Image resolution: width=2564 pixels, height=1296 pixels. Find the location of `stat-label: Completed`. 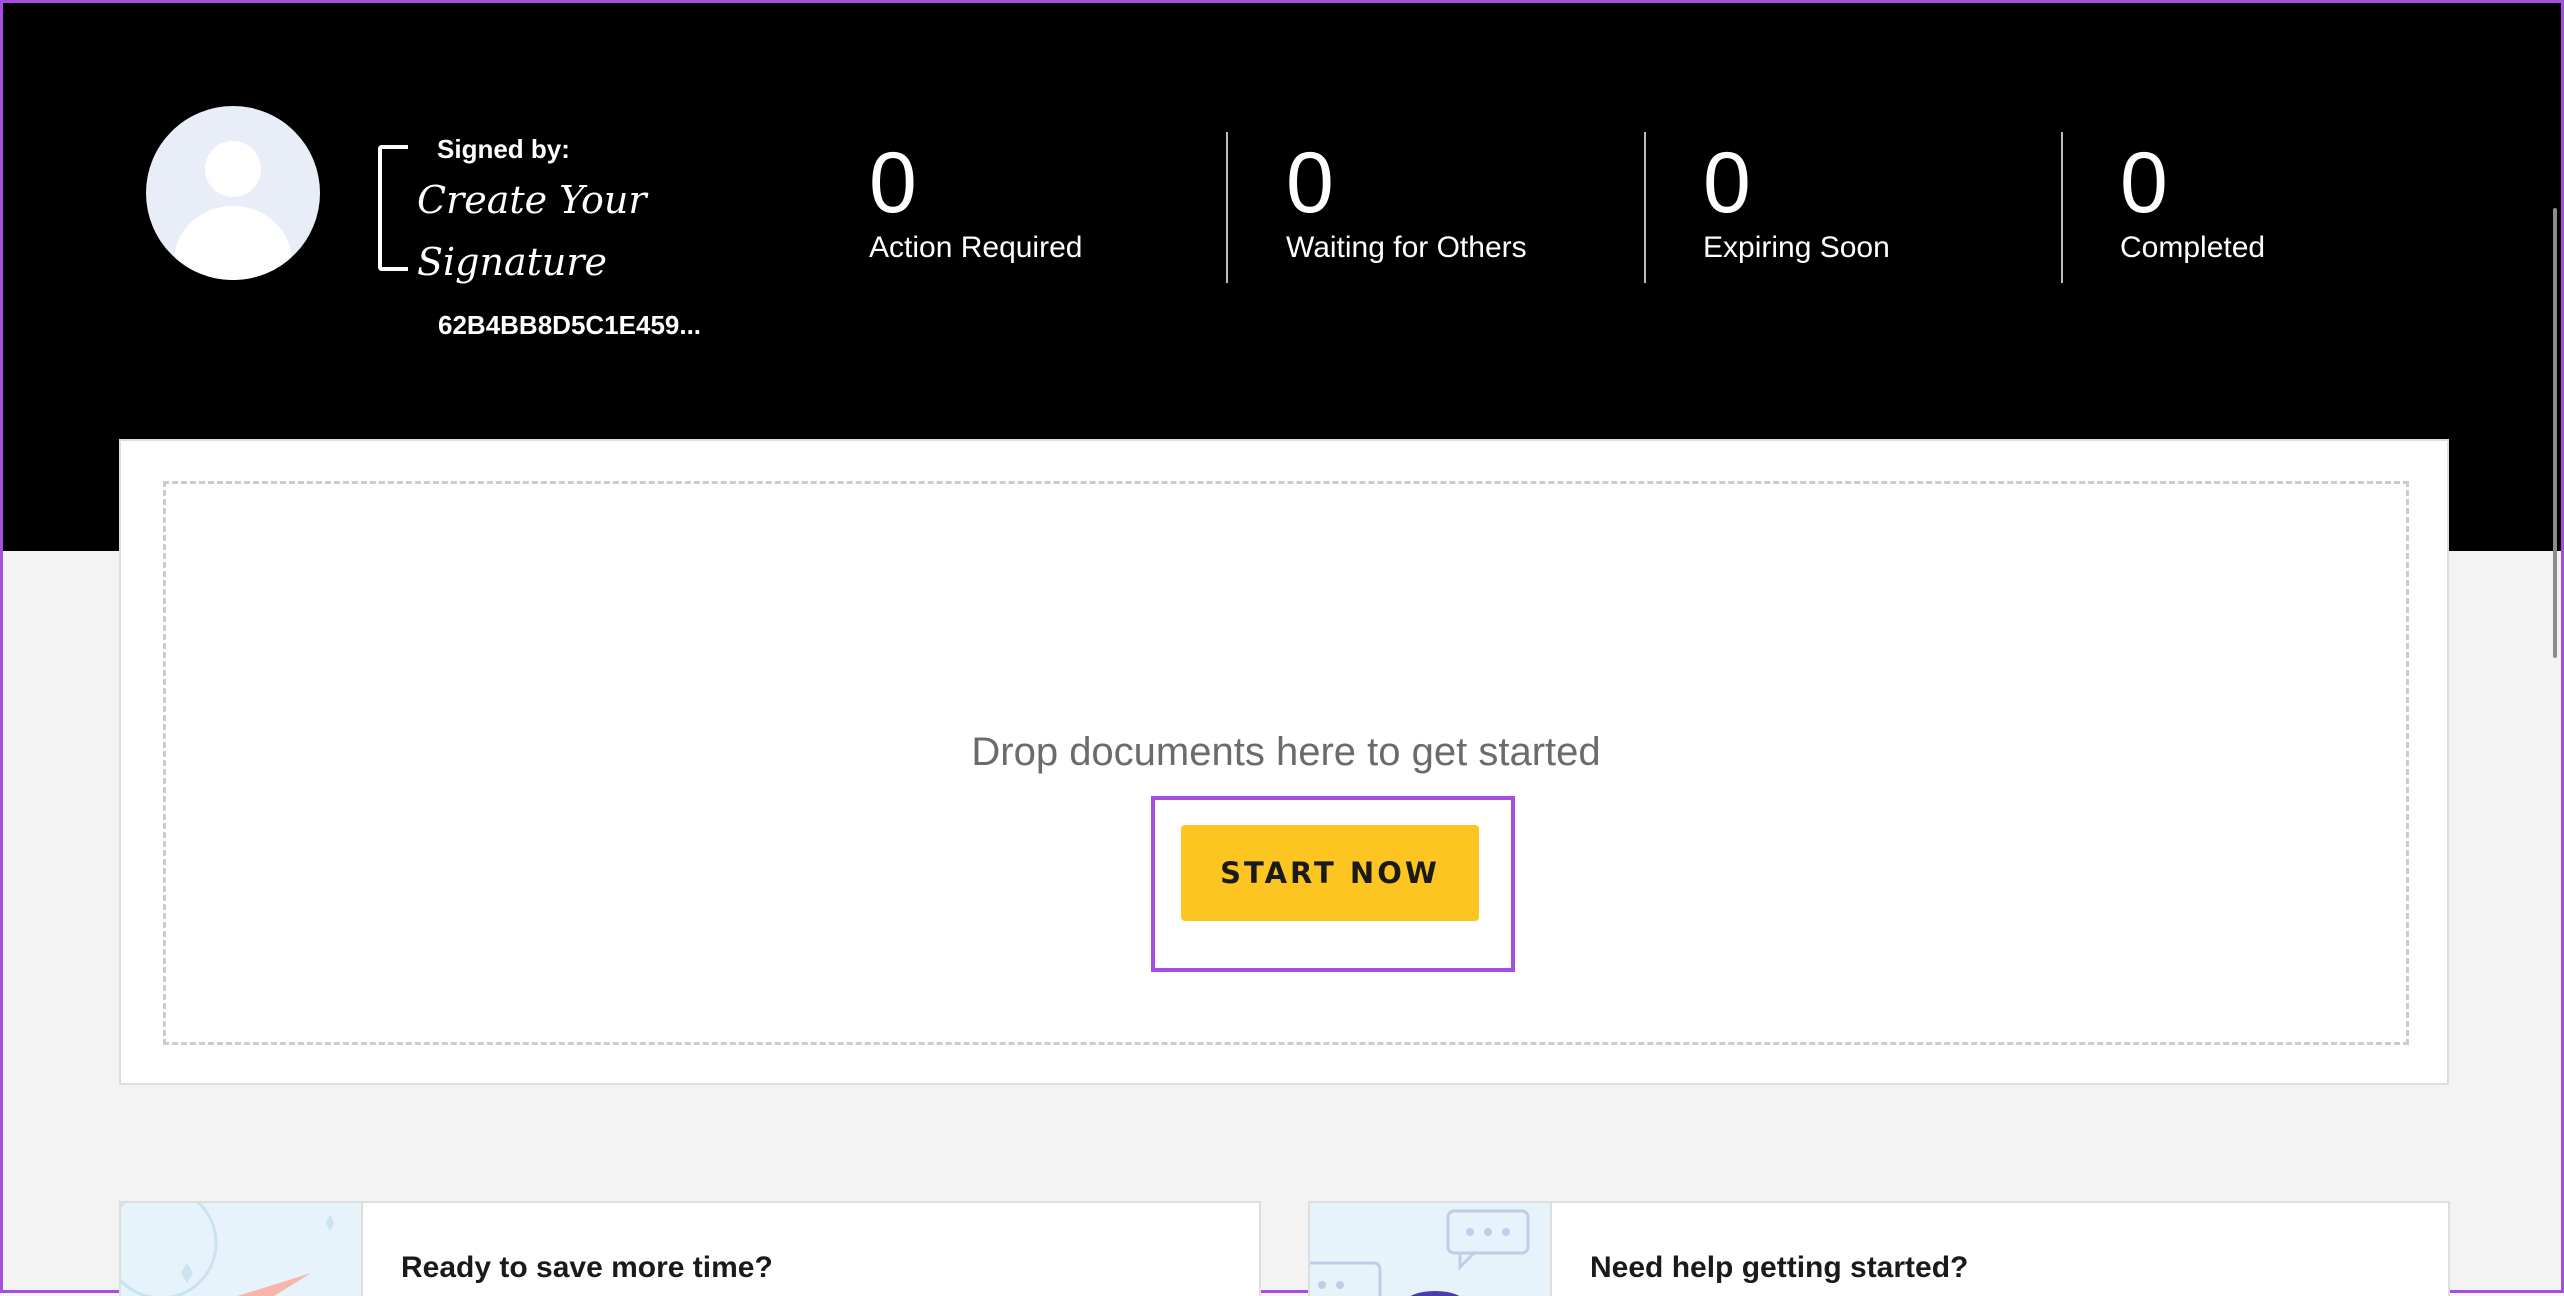

stat-label: Completed is located at coordinates (2193, 247).